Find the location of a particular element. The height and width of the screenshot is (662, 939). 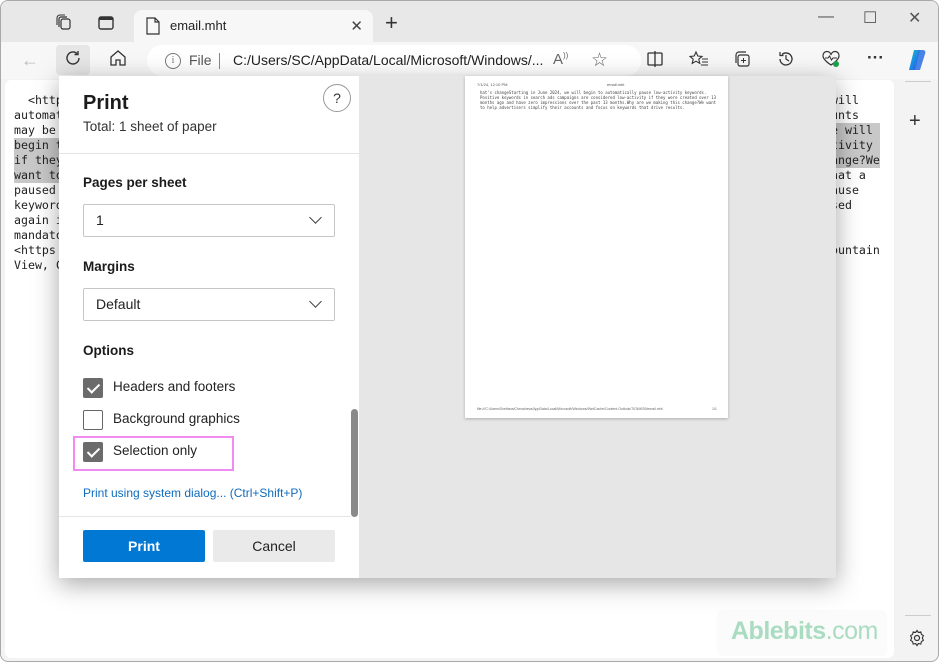

close-window-button: ✕ is located at coordinates (914, 18).